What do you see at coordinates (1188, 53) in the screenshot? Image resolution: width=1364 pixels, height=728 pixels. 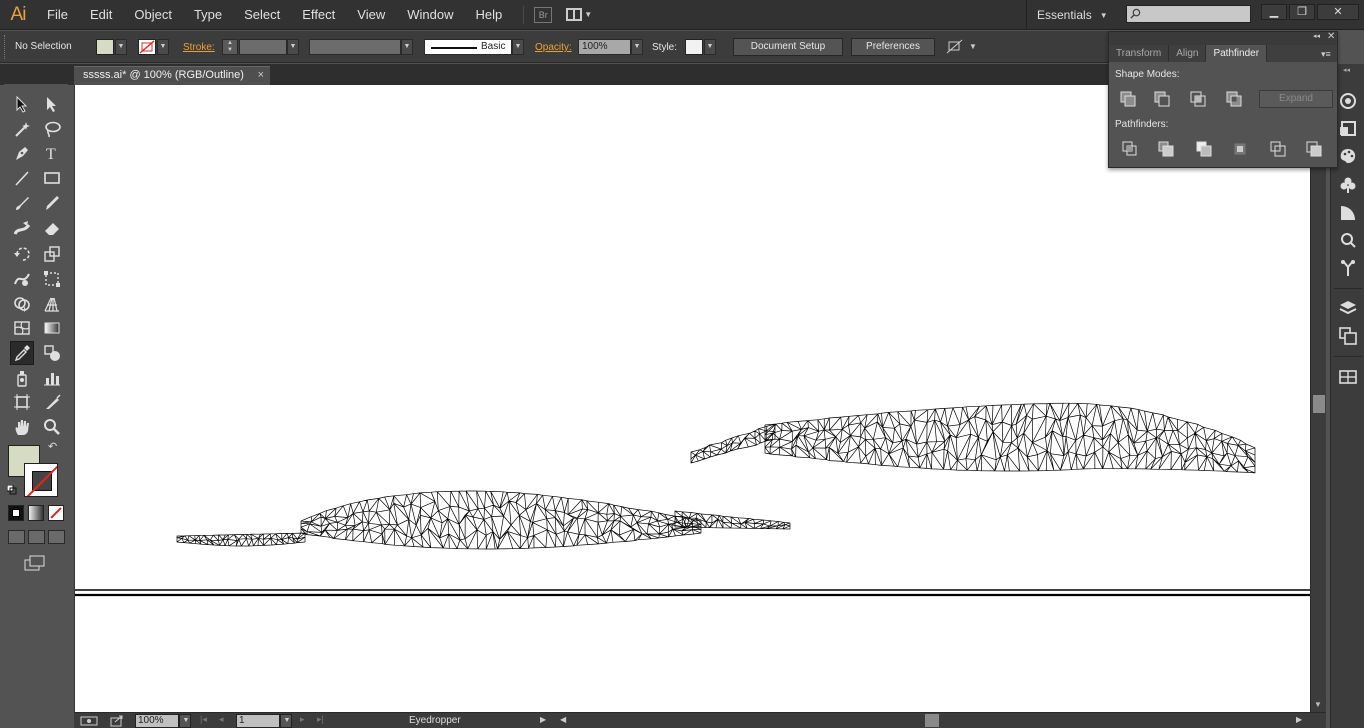 I see `tab-align: Align` at bounding box center [1188, 53].